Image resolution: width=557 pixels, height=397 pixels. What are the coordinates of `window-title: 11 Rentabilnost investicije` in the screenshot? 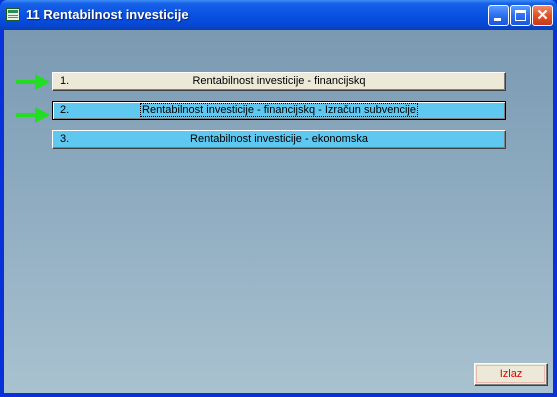 It's located at (107, 14).